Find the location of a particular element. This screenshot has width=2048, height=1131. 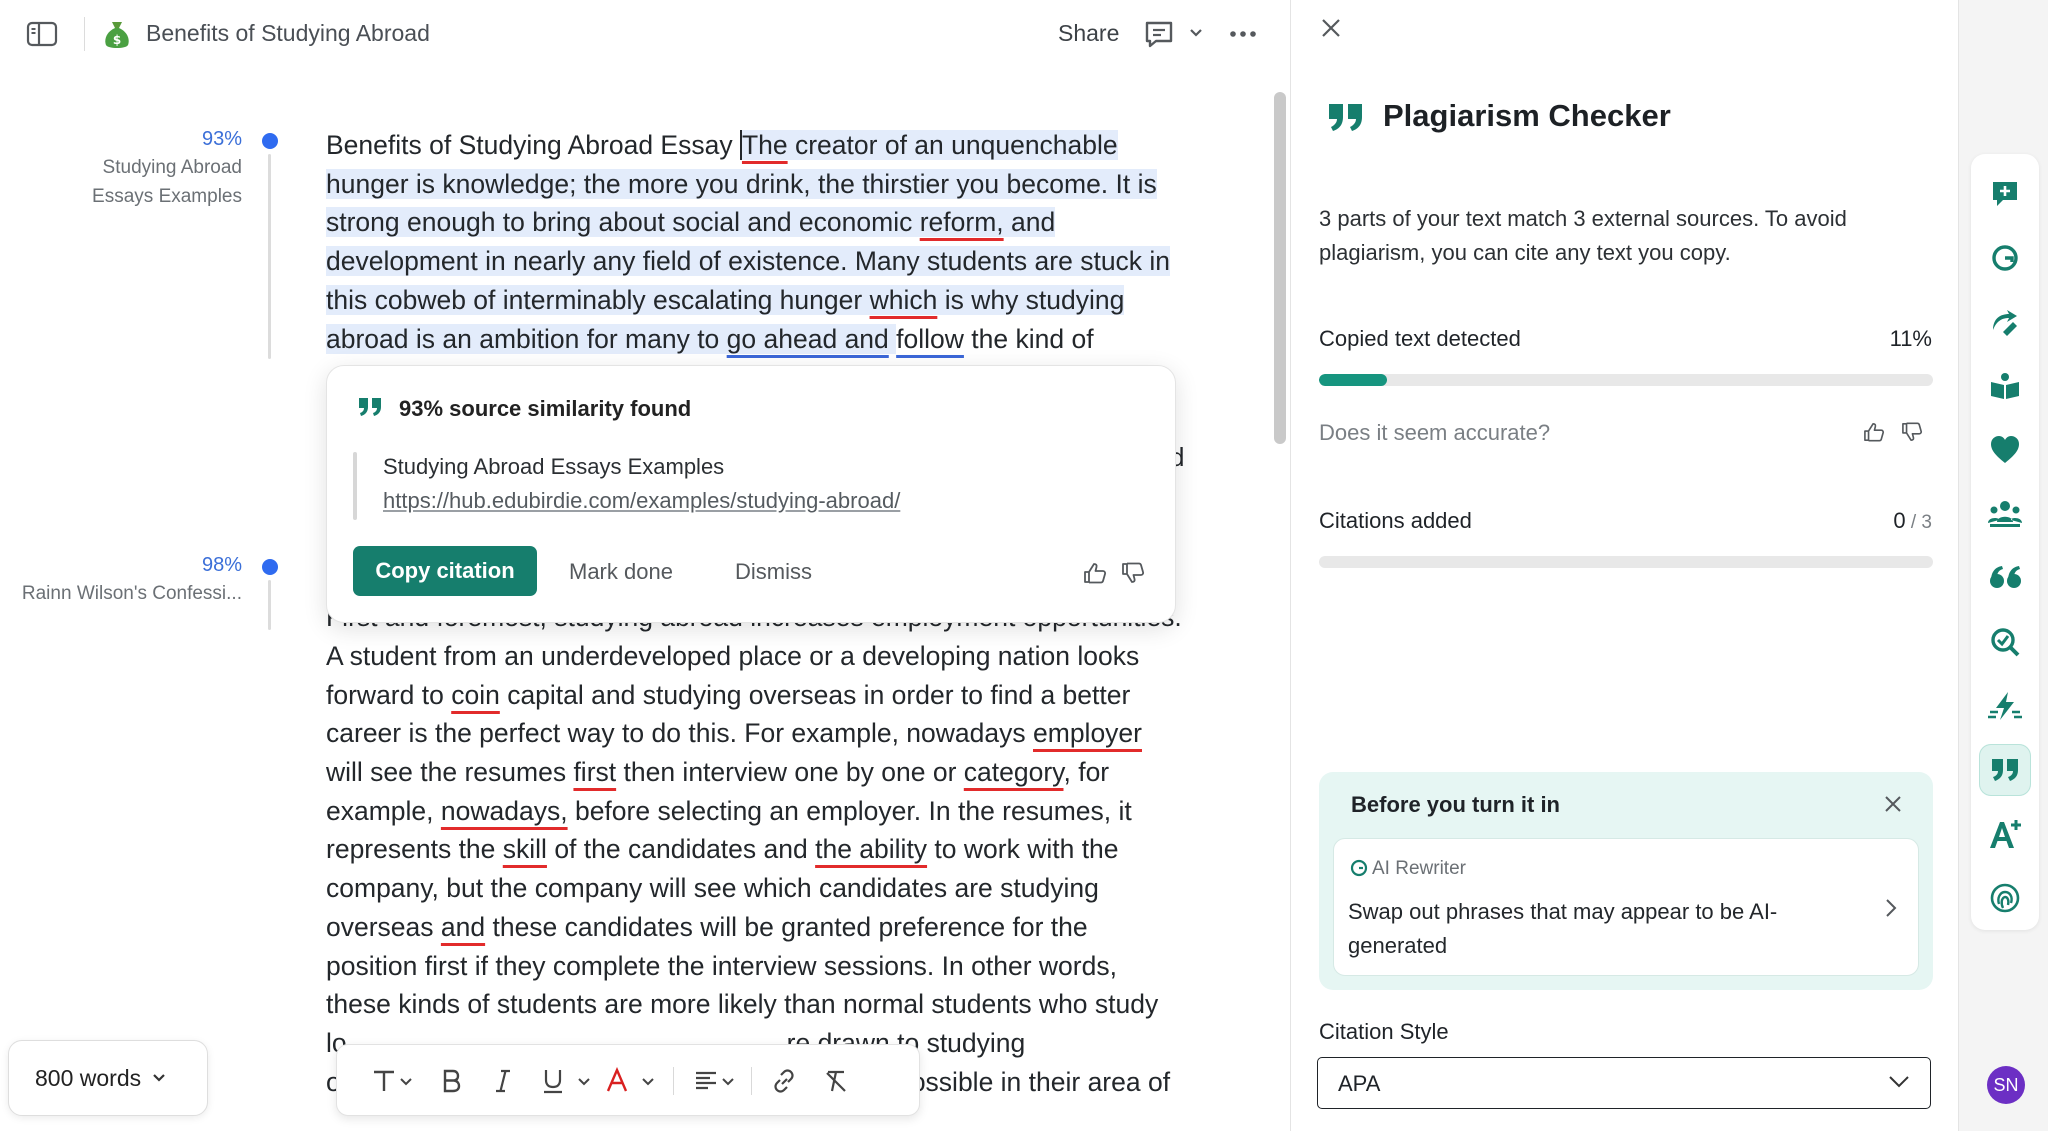

comment-icon is located at coordinates (1159, 34).